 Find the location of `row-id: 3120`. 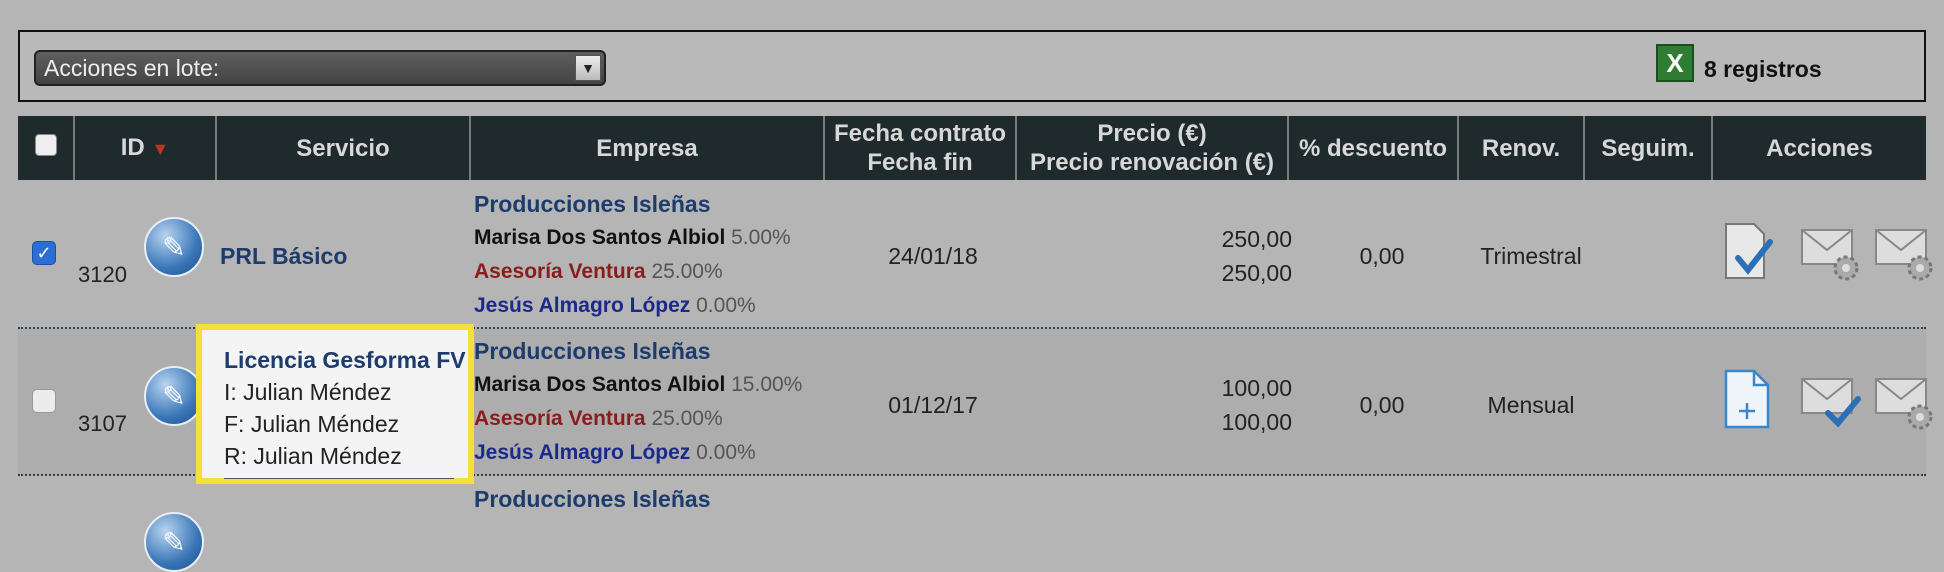

row-id: 3120 is located at coordinates (102, 274).